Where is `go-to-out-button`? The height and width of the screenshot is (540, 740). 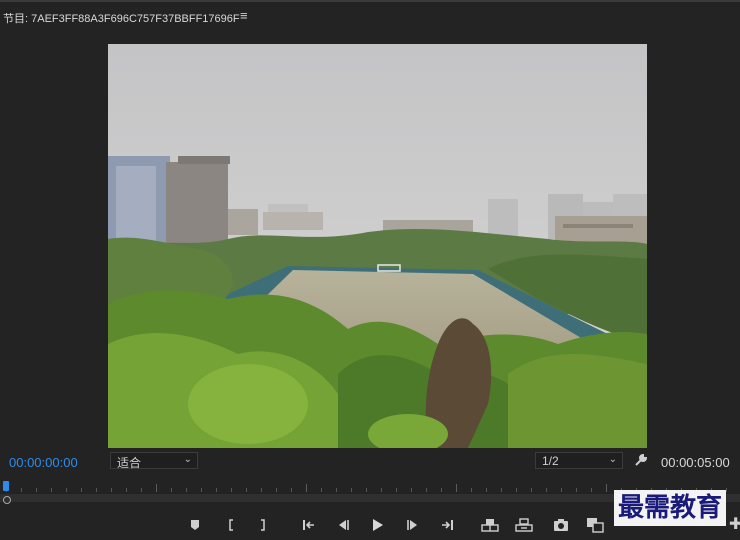 go-to-out-button is located at coordinates (447, 525).